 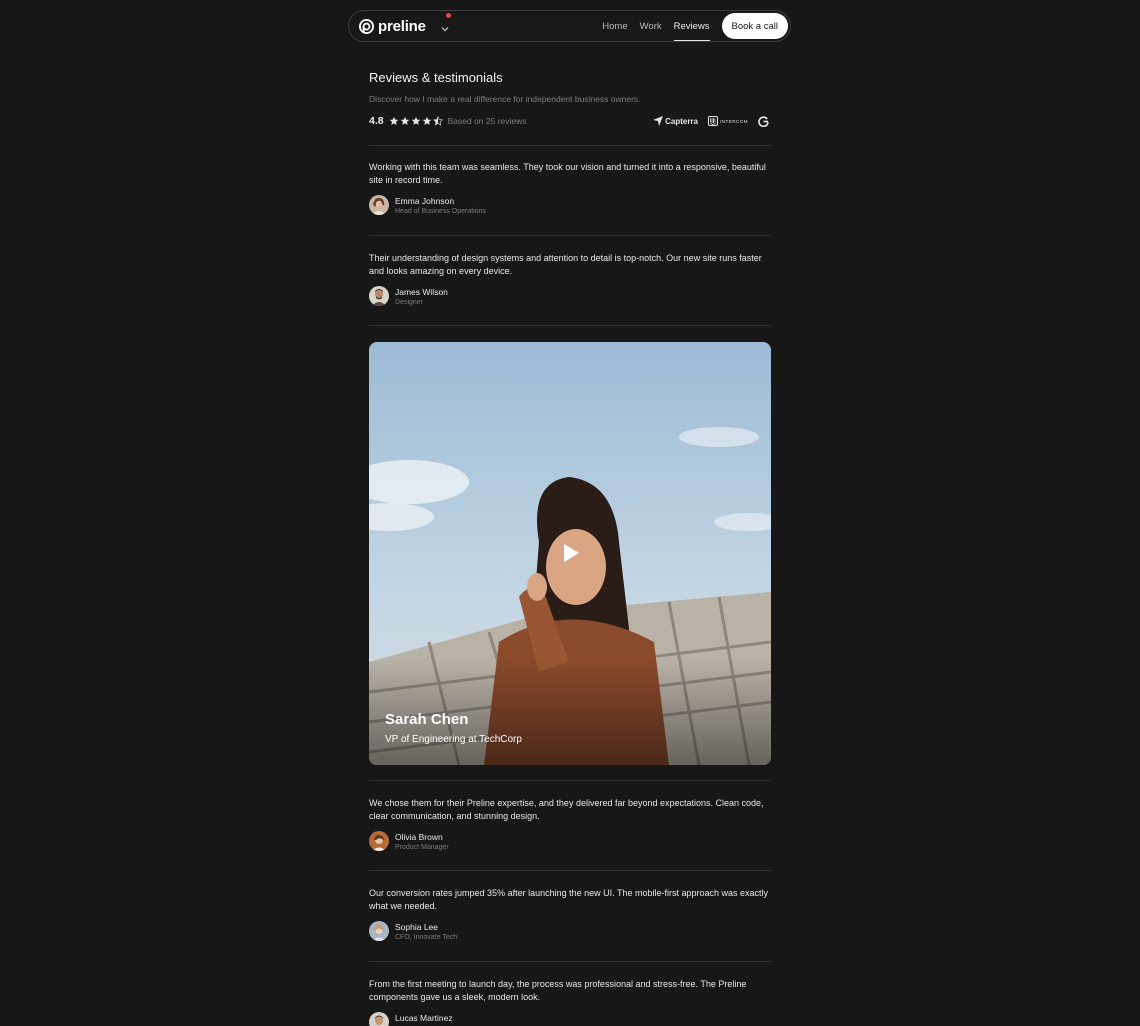 I want to click on video-testimonial: Sarah Chen VP of Engineering at TechCorp, so click(x=570, y=553).